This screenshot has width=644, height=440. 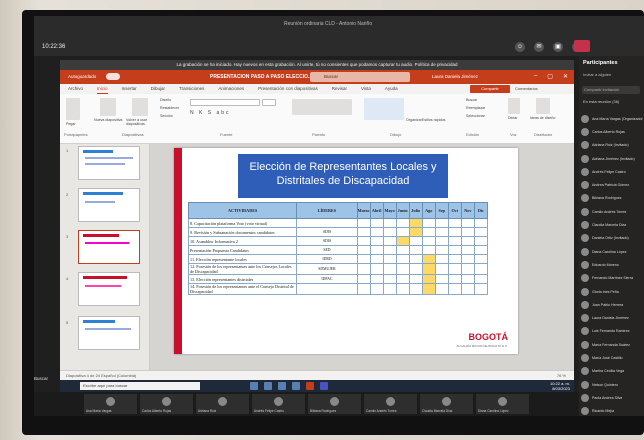 I want to click on teams-icon, so click(x=324, y=386).